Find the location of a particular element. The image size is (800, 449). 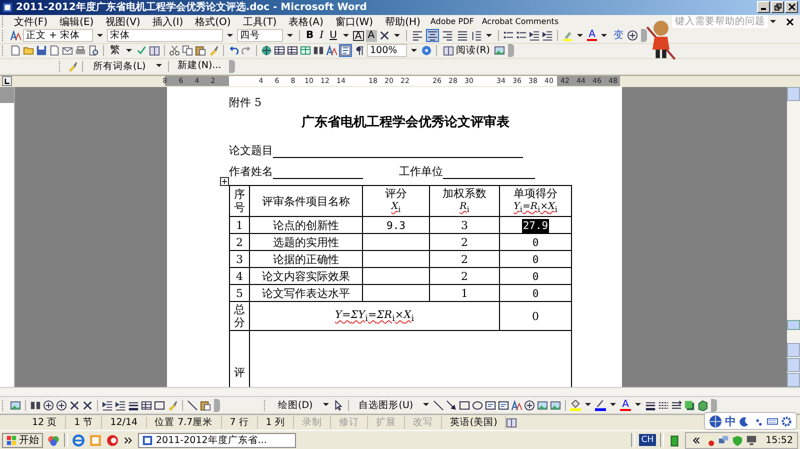

copy-icon is located at coordinates (187, 50).